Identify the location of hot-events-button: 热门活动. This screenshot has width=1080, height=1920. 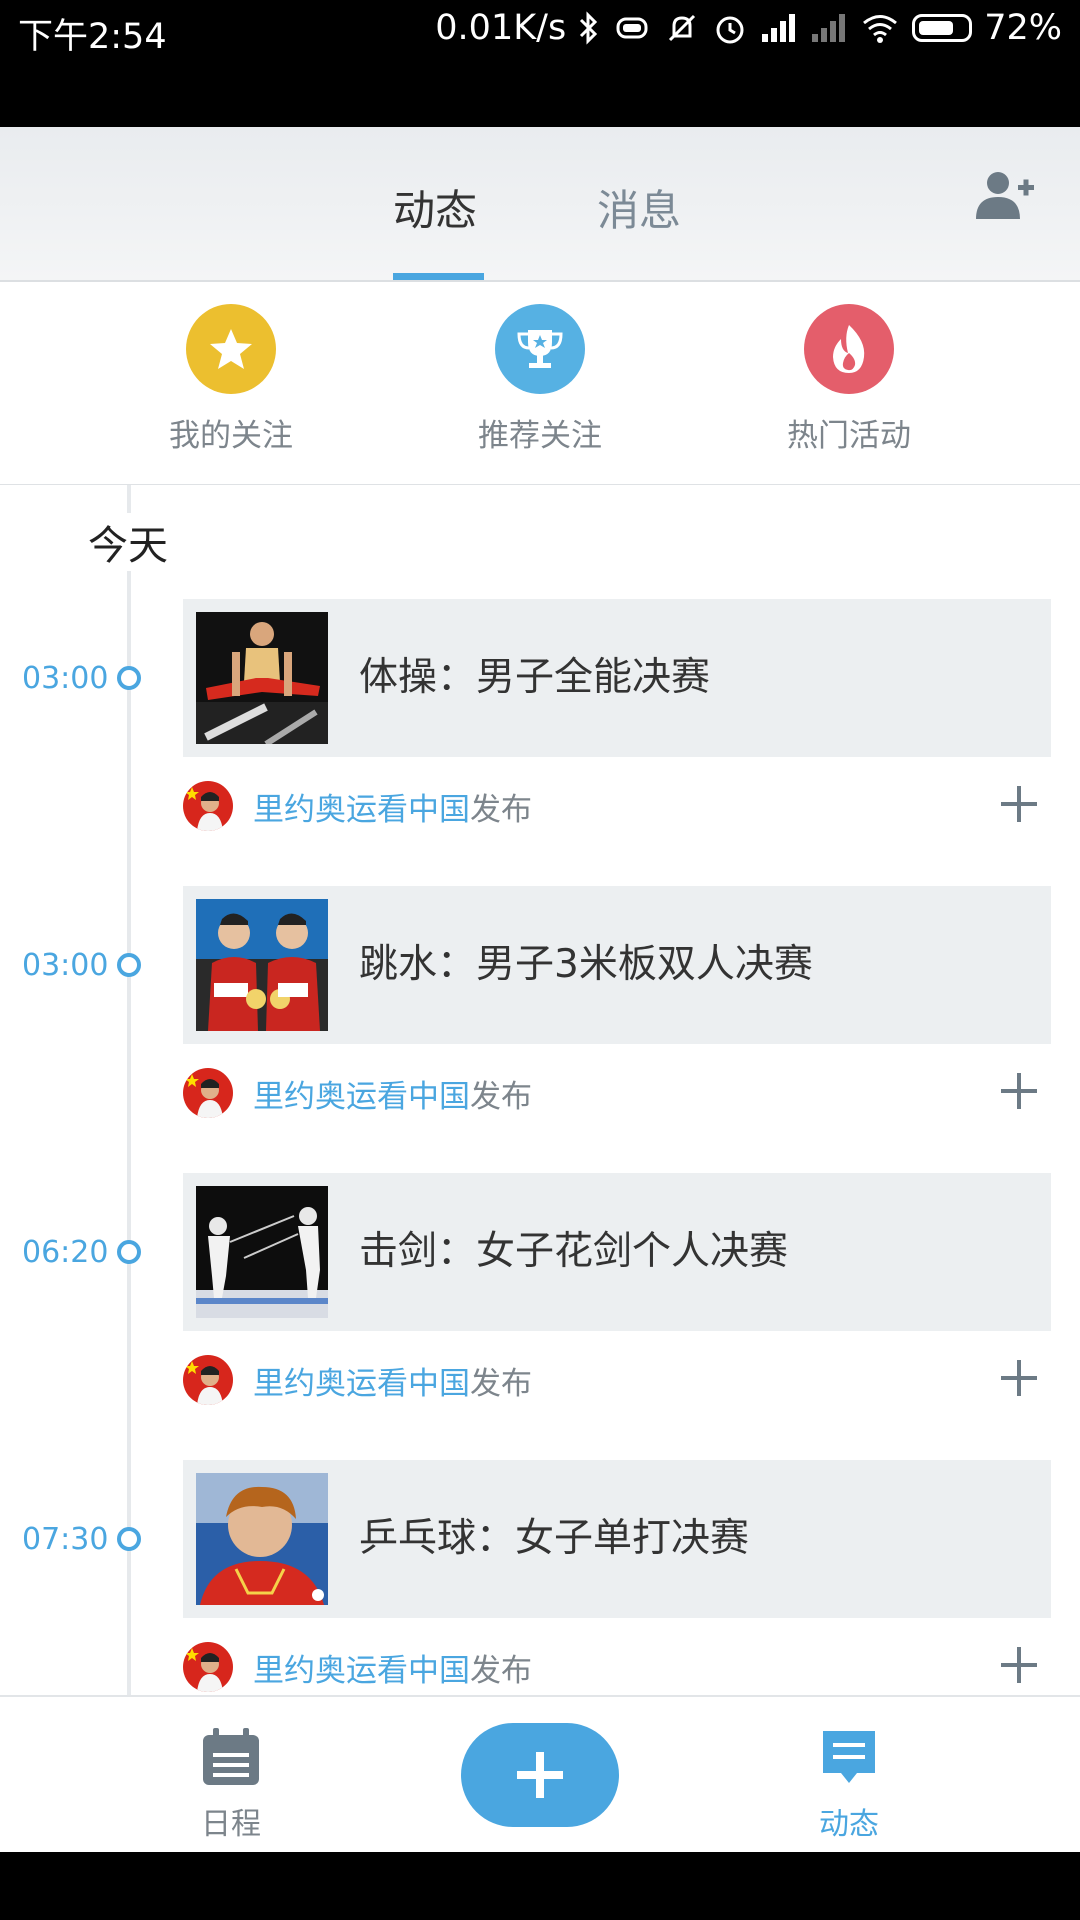
(849, 379).